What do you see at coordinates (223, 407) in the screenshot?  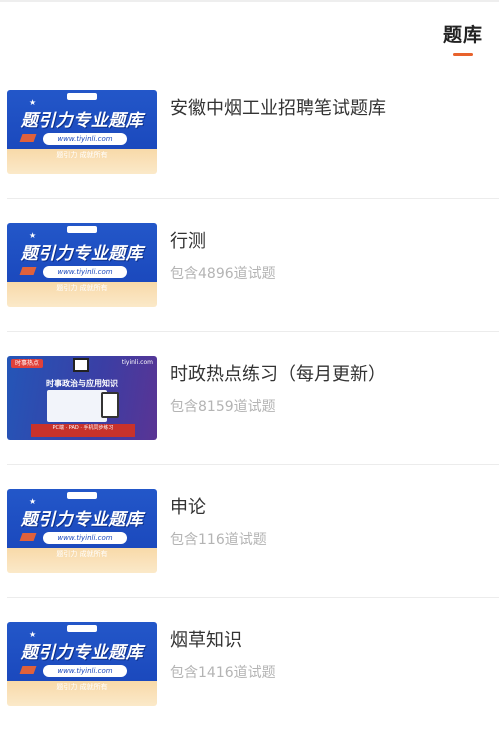 I see `item-count: 包含8159道试题` at bounding box center [223, 407].